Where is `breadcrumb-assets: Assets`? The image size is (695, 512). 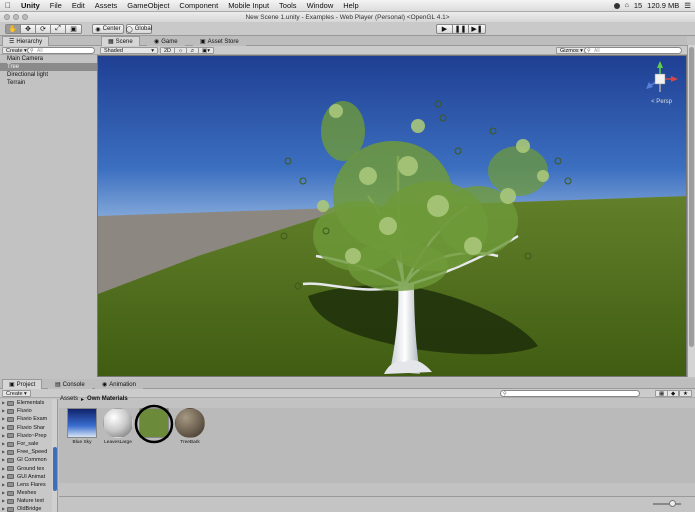 breadcrumb-assets: Assets is located at coordinates (69, 399).